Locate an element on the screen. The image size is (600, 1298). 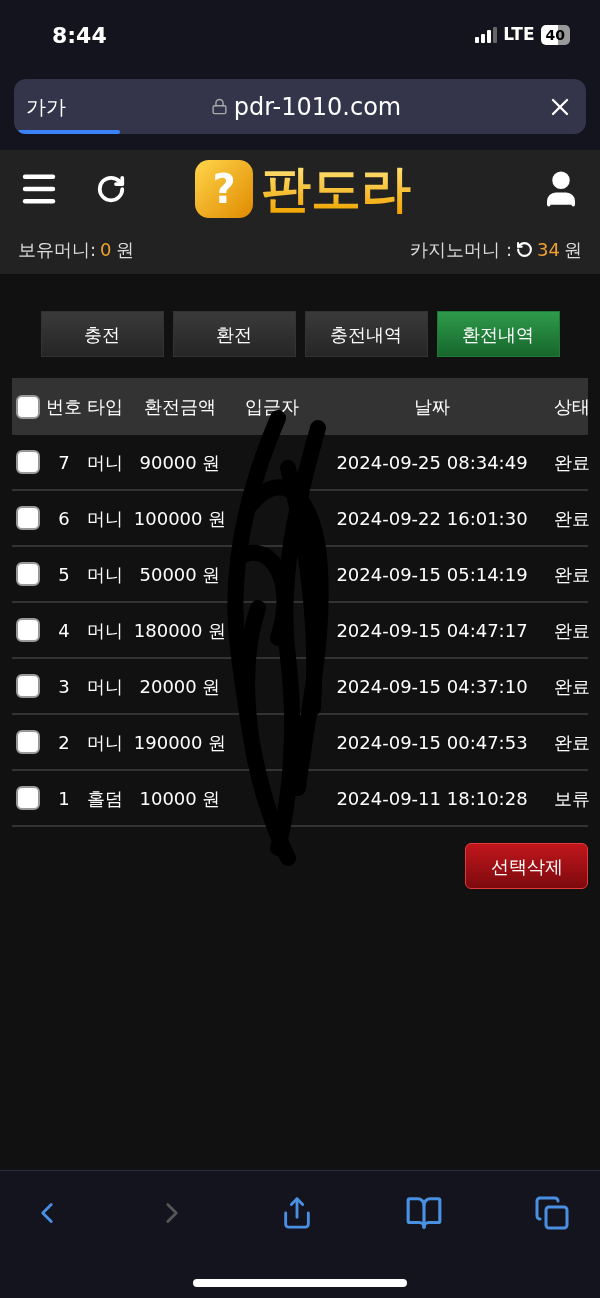
column-header: 번호 is located at coordinates (64, 407).